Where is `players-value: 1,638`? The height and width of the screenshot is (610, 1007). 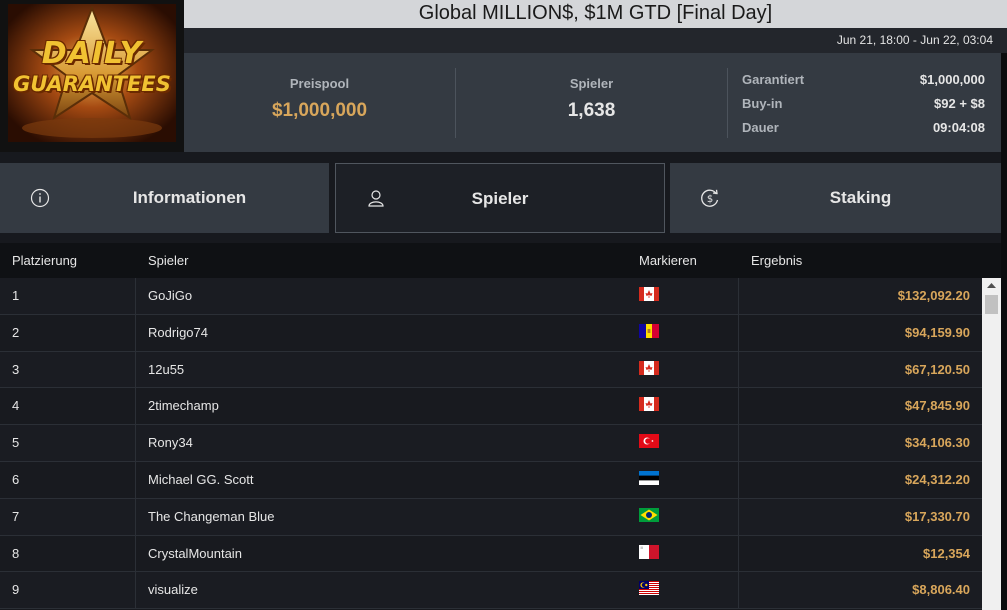 players-value: 1,638 is located at coordinates (591, 110).